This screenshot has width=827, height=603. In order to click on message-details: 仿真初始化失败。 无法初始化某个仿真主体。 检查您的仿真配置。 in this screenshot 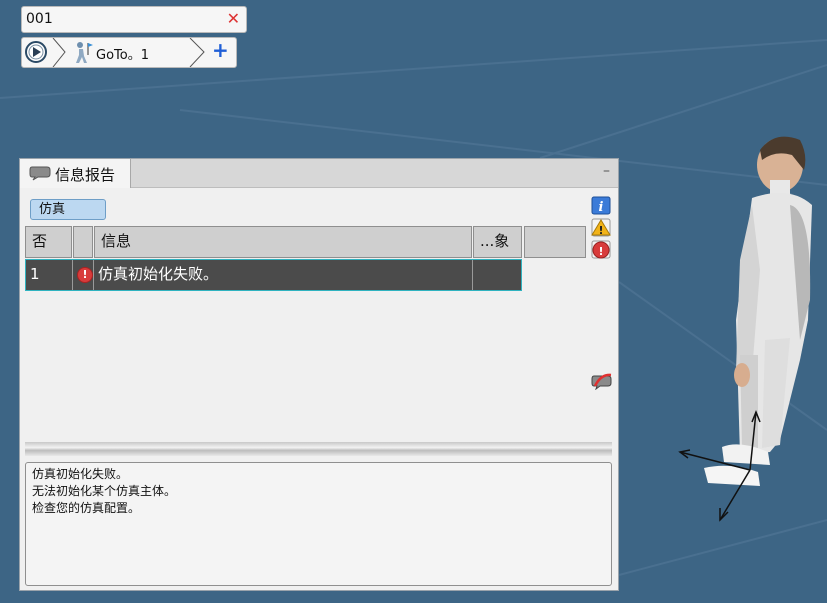, I will do `click(318, 524)`.